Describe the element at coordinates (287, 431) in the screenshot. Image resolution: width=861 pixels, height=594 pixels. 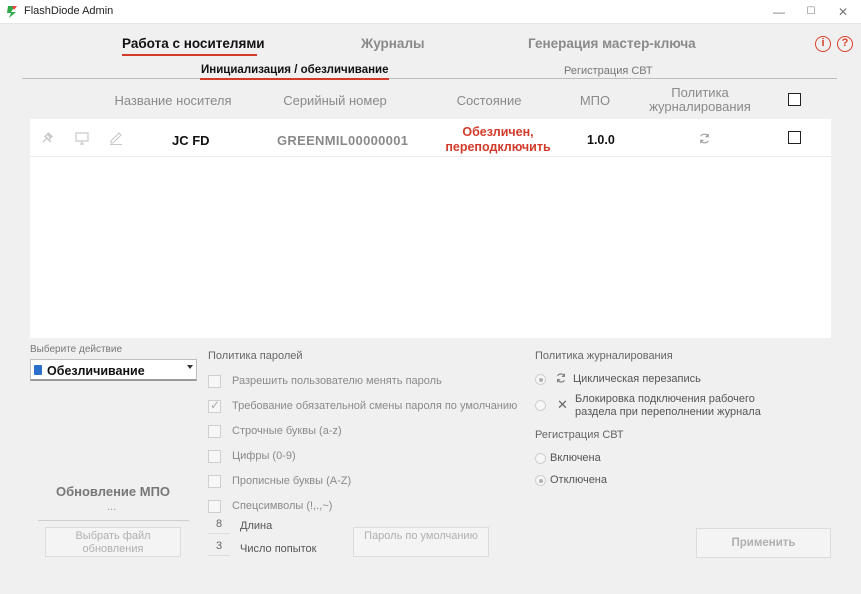
I see `lowercase-label: Строчные буквы (a-z)` at that location.